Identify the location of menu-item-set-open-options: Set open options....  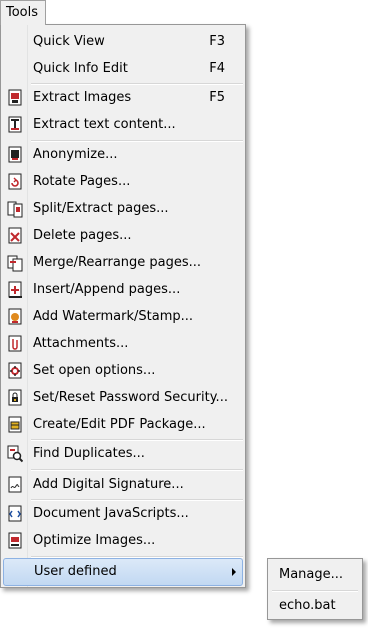
(123, 371).